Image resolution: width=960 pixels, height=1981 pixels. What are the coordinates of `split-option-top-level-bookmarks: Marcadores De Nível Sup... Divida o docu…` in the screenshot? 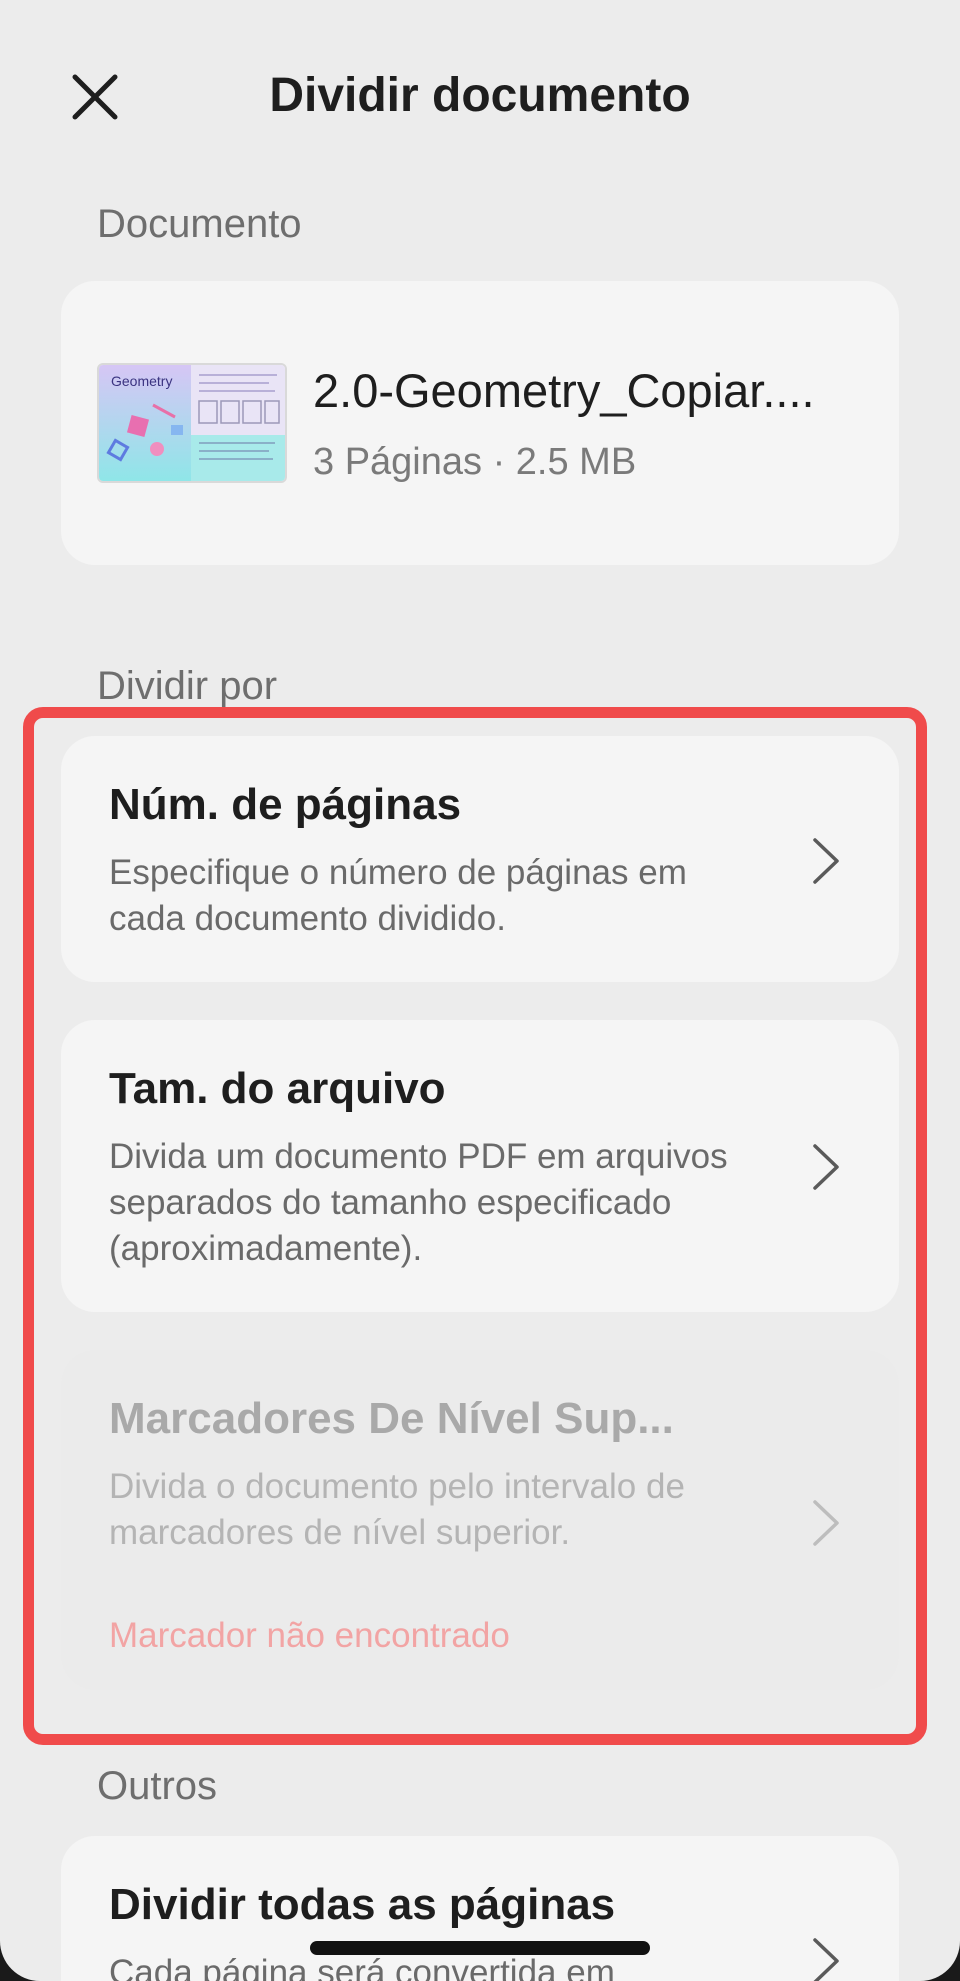 It's located at (480, 1520).